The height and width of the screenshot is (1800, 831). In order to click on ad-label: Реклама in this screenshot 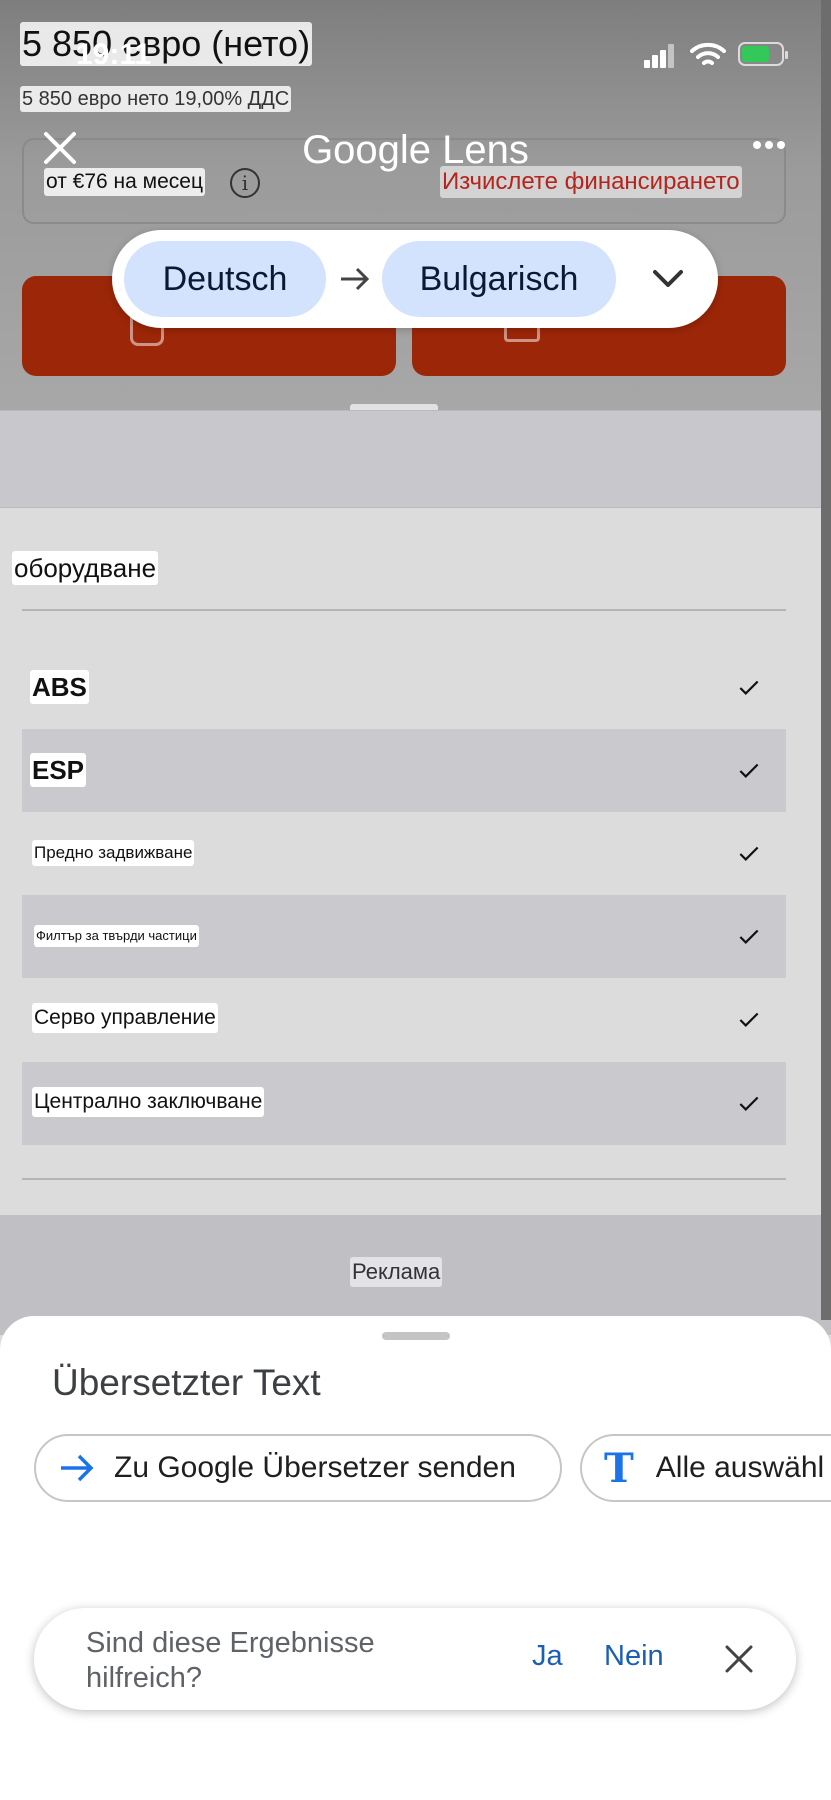, I will do `click(396, 1272)`.